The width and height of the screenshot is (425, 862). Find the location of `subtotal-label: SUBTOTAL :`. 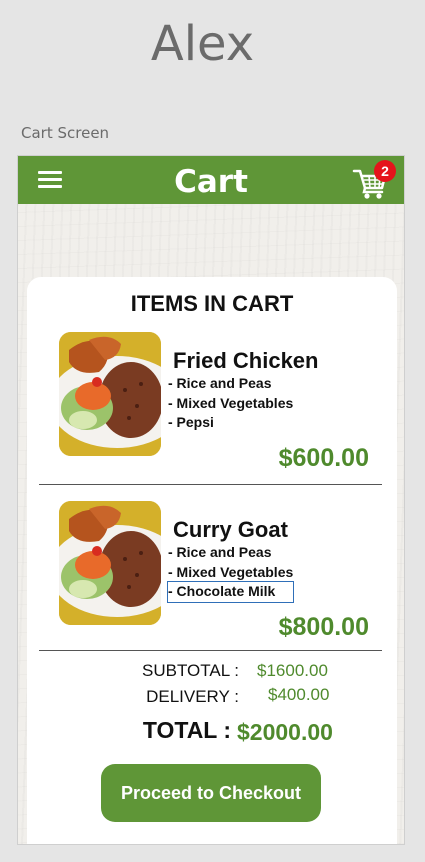

subtotal-label: SUBTOTAL : is located at coordinates (190, 670).